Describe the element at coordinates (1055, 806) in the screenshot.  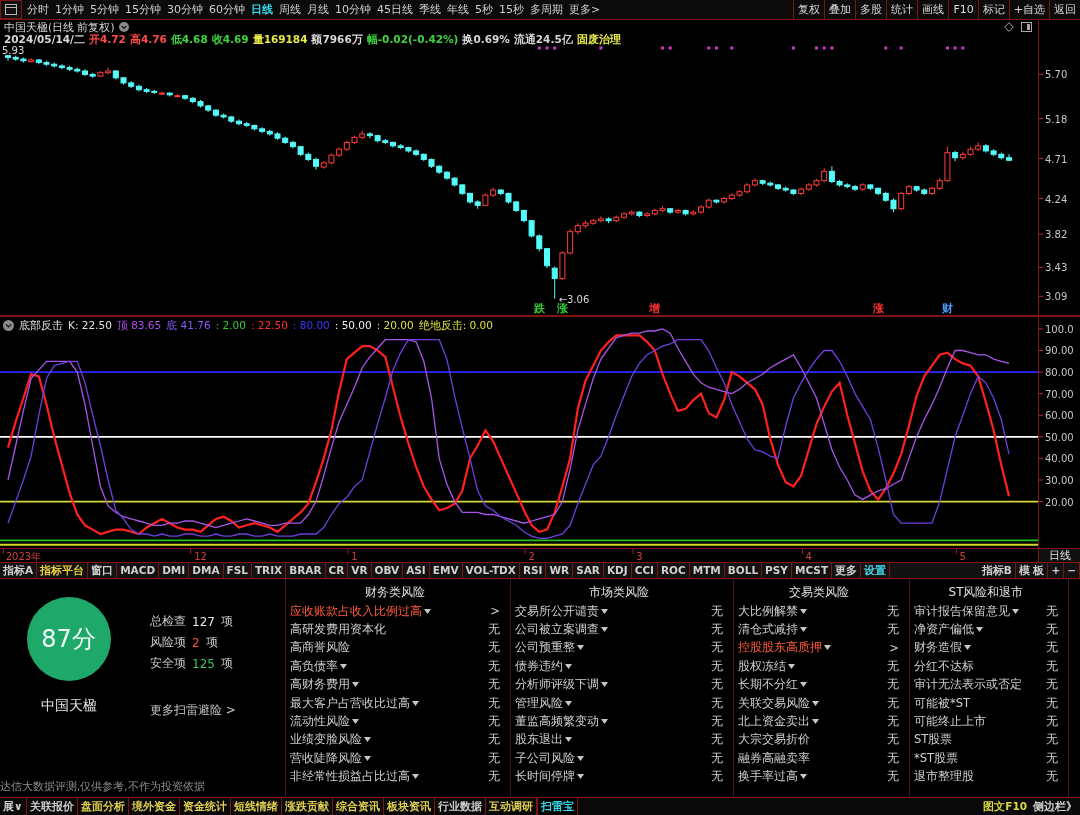
I see `side-panel-link: 侧边栏》` at that location.